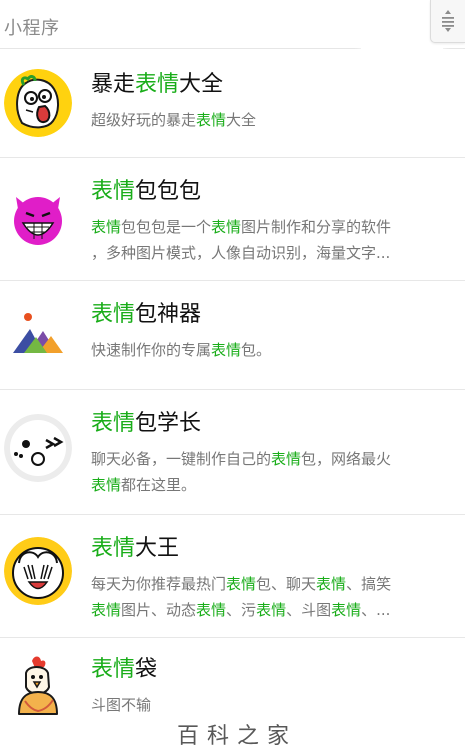 This screenshot has height=750, width=465. I want to click on menu-button, so click(447, 21).